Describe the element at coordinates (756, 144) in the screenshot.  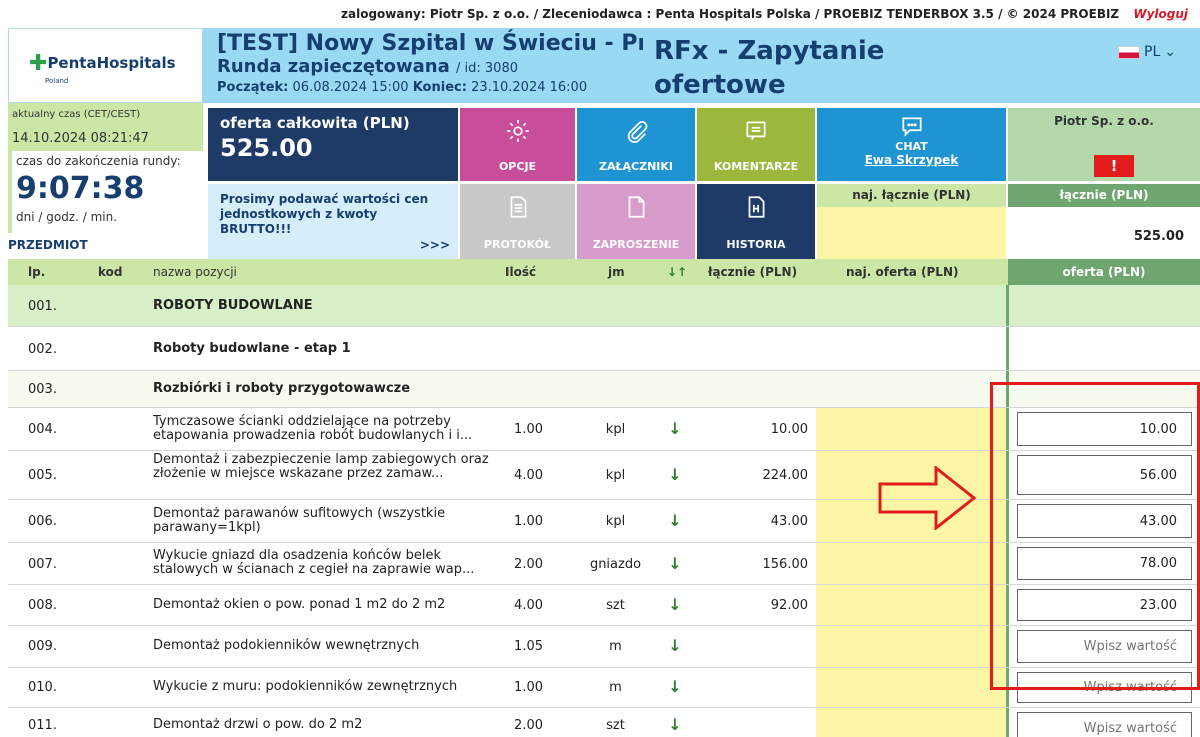
I see `comments-button: KOMENTARZE` at that location.